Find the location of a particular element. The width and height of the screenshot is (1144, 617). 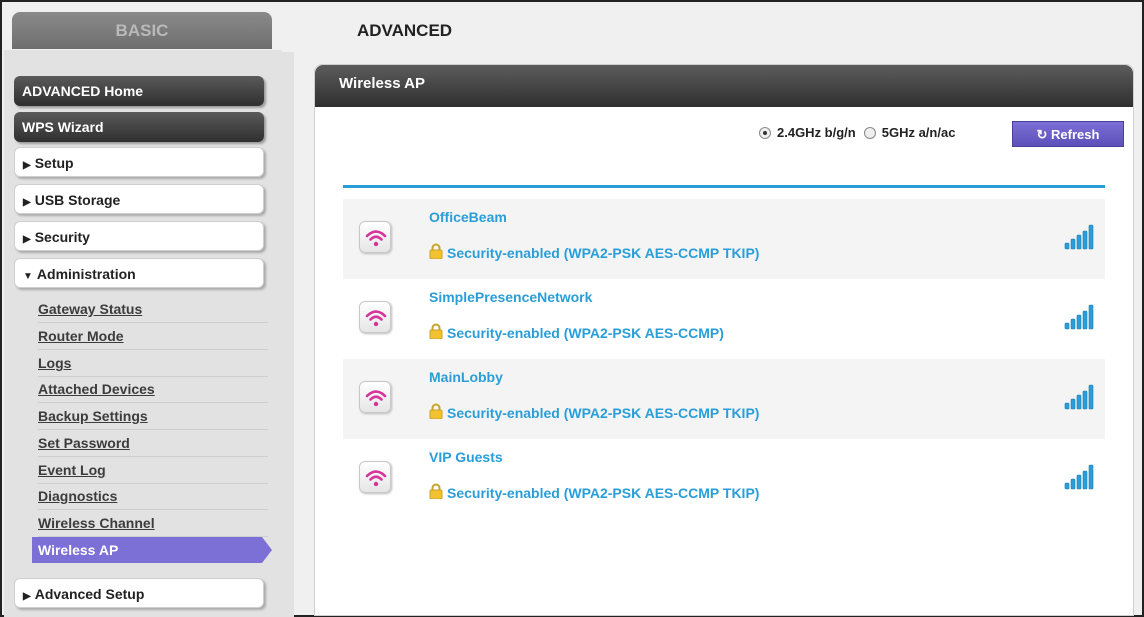

security-text: Security-enabled (WPA2-PSK AES-CCMP) is located at coordinates (585, 332).